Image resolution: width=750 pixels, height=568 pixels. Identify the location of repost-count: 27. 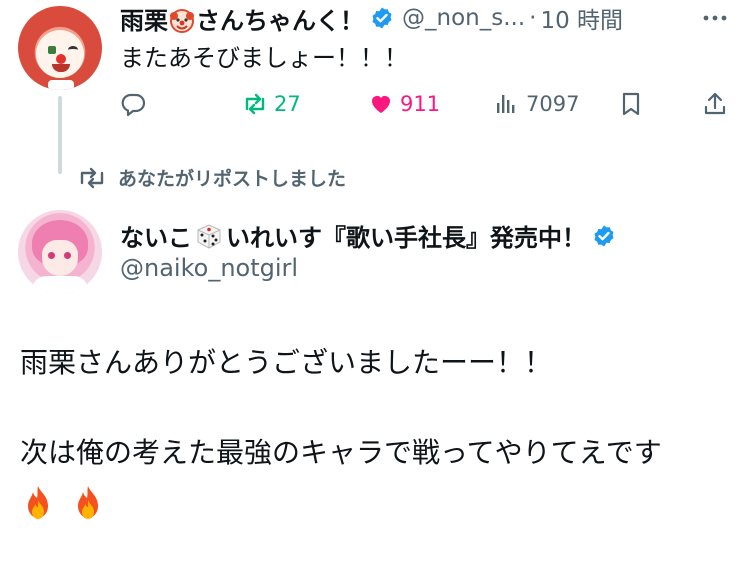
(287, 104).